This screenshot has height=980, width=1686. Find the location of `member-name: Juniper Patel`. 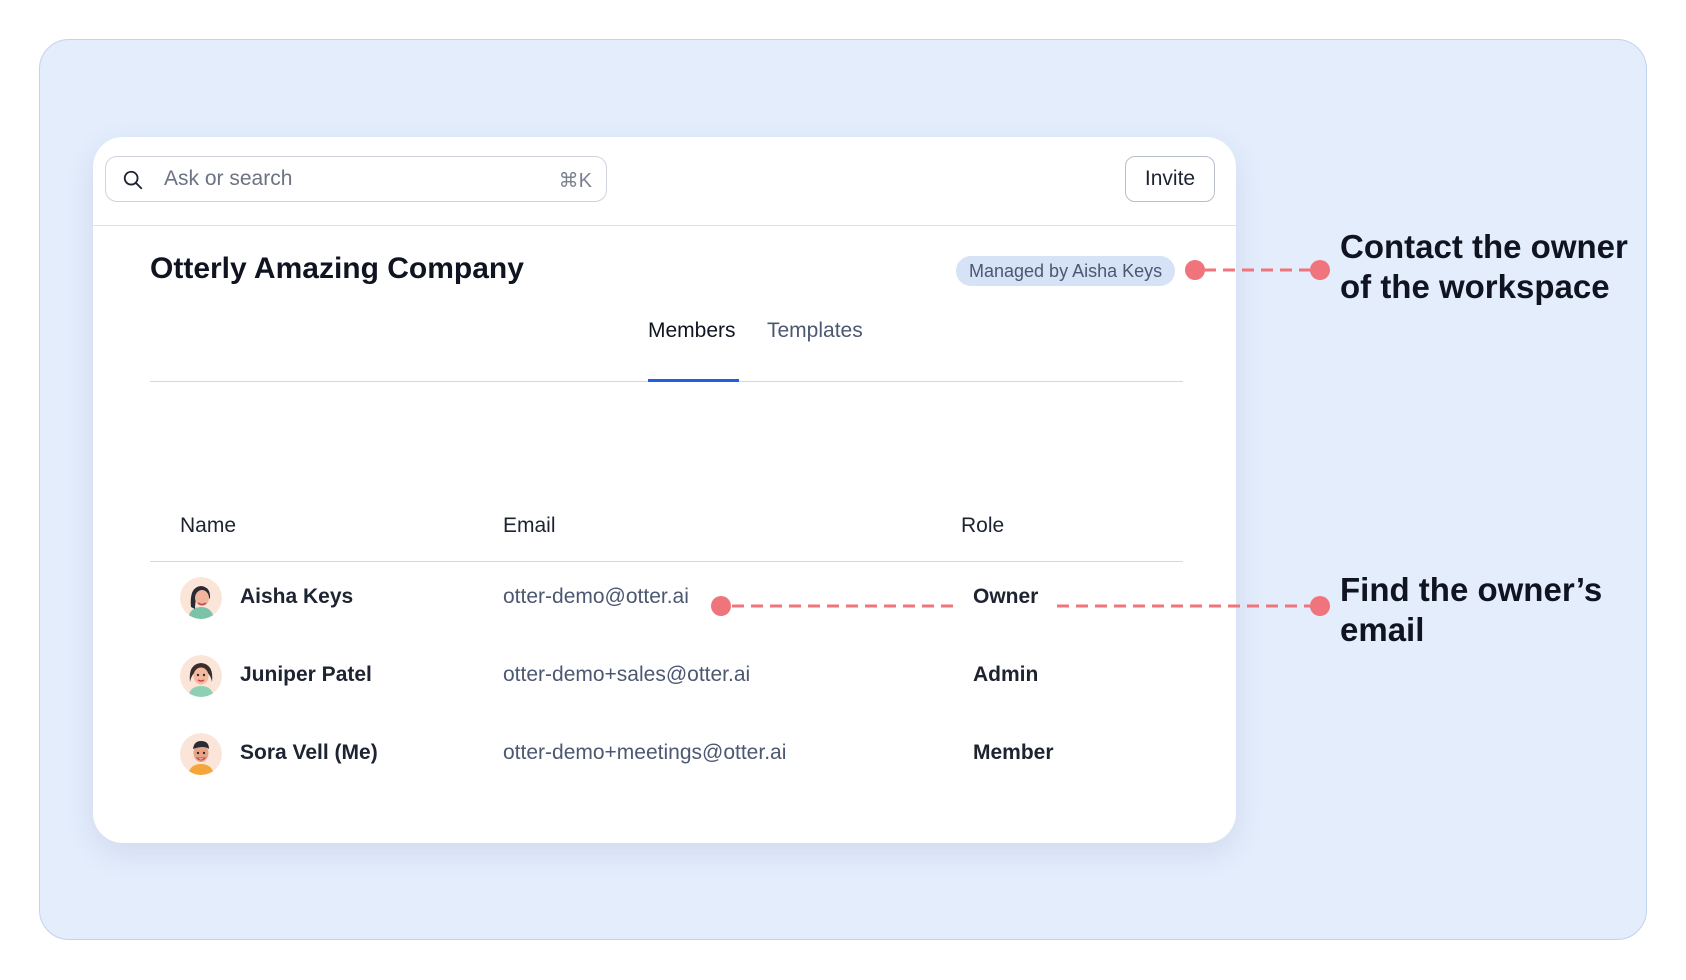

member-name: Juniper Patel is located at coordinates (306, 674).